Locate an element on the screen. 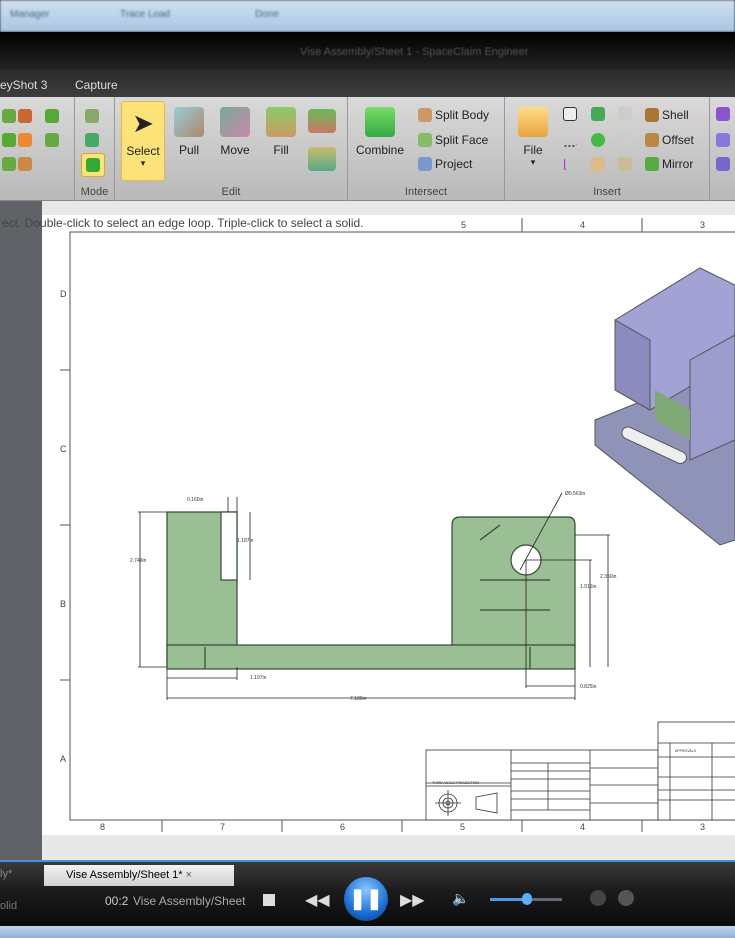  tweak-face-icon is located at coordinates (322, 159).